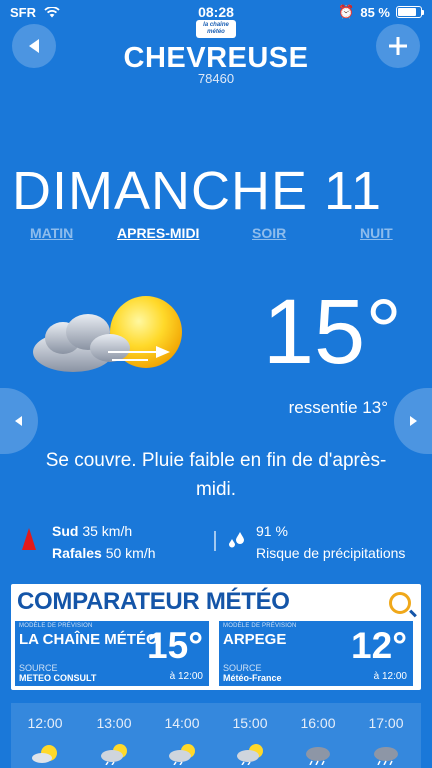 This screenshot has width=432, height=768. What do you see at coordinates (236, 540) in the screenshot?
I see `raindrops-icon` at bounding box center [236, 540].